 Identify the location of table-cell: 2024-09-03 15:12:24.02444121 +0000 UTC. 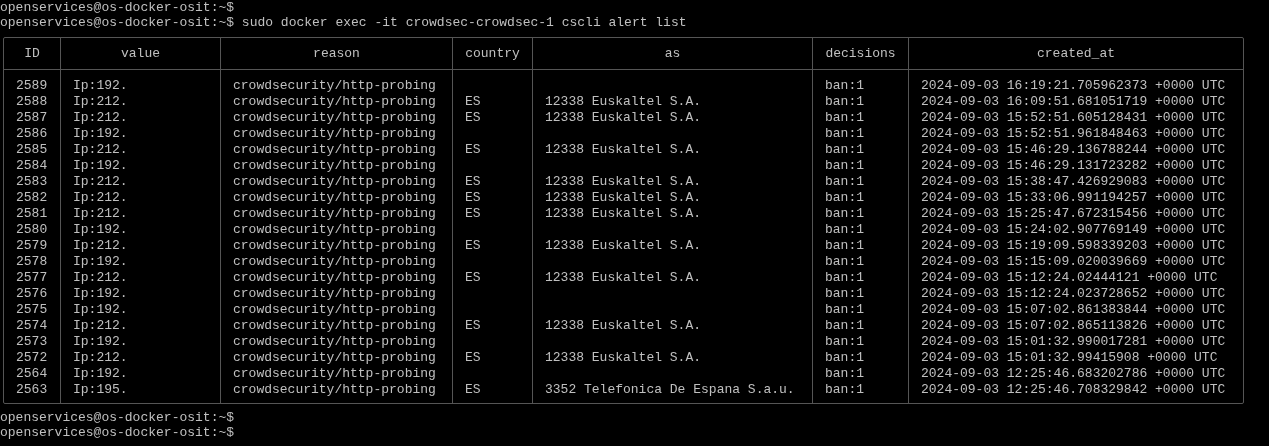
(1069, 277).